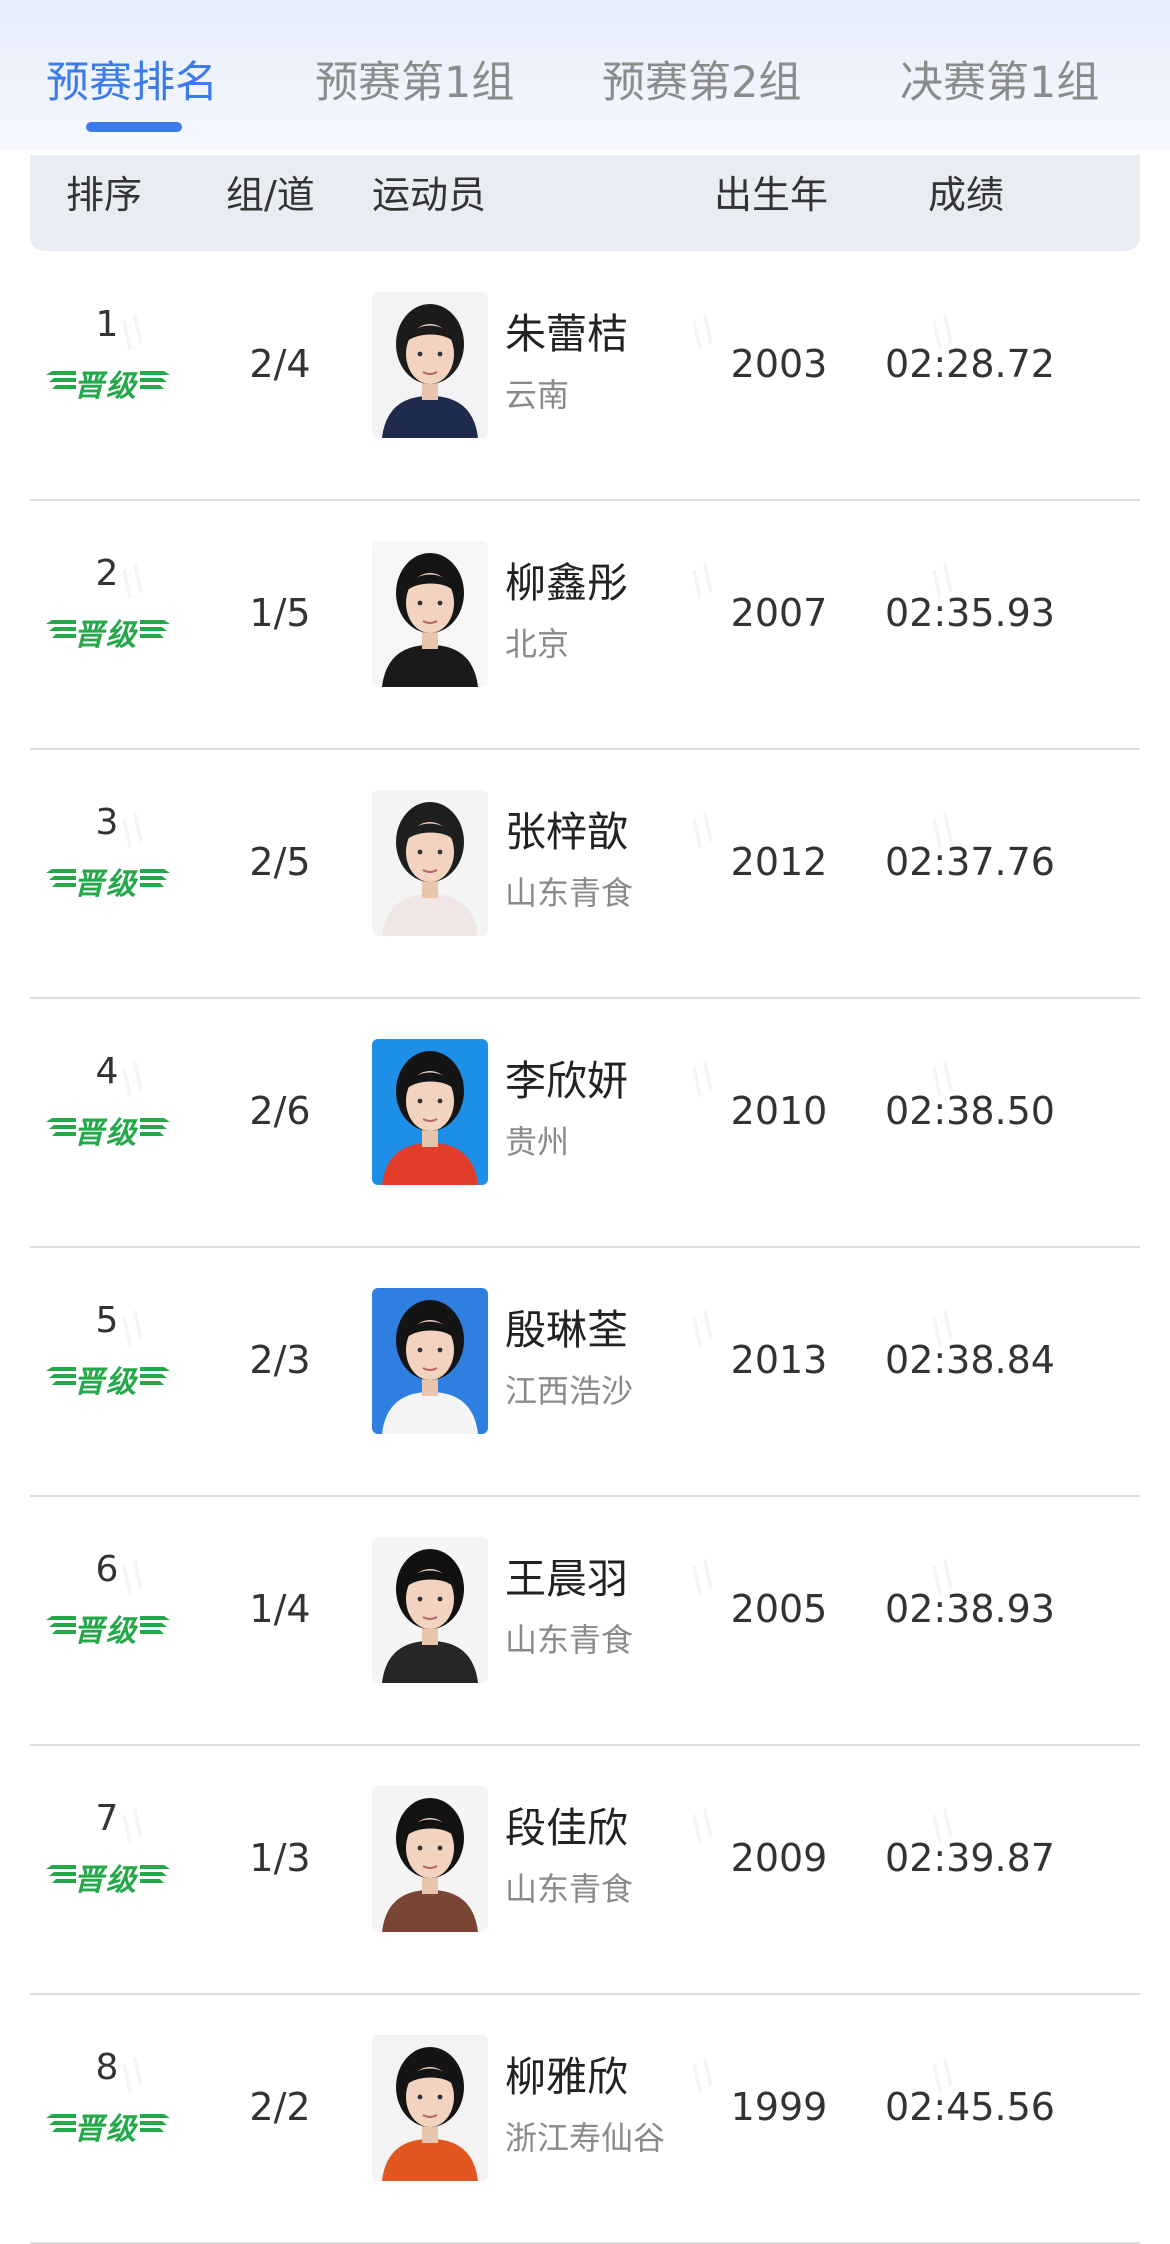 This screenshot has width=1170, height=2244. What do you see at coordinates (779, 1111) in the screenshot?
I see `birth-year: 2010` at bounding box center [779, 1111].